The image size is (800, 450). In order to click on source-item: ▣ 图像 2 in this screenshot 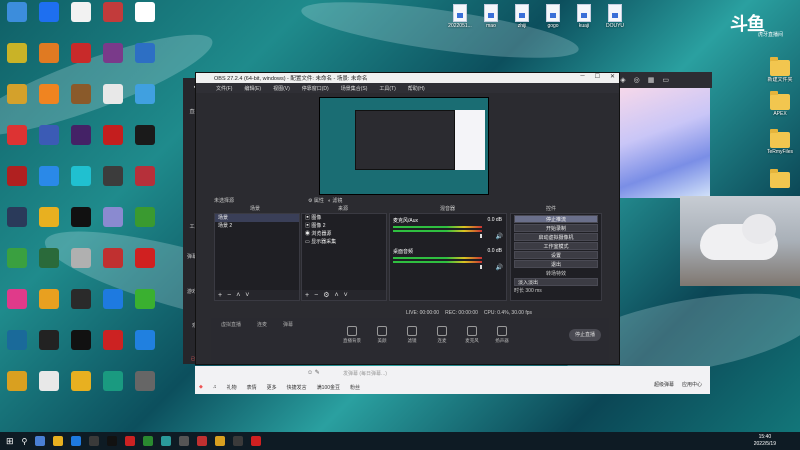, I will do `click(344, 226)`.